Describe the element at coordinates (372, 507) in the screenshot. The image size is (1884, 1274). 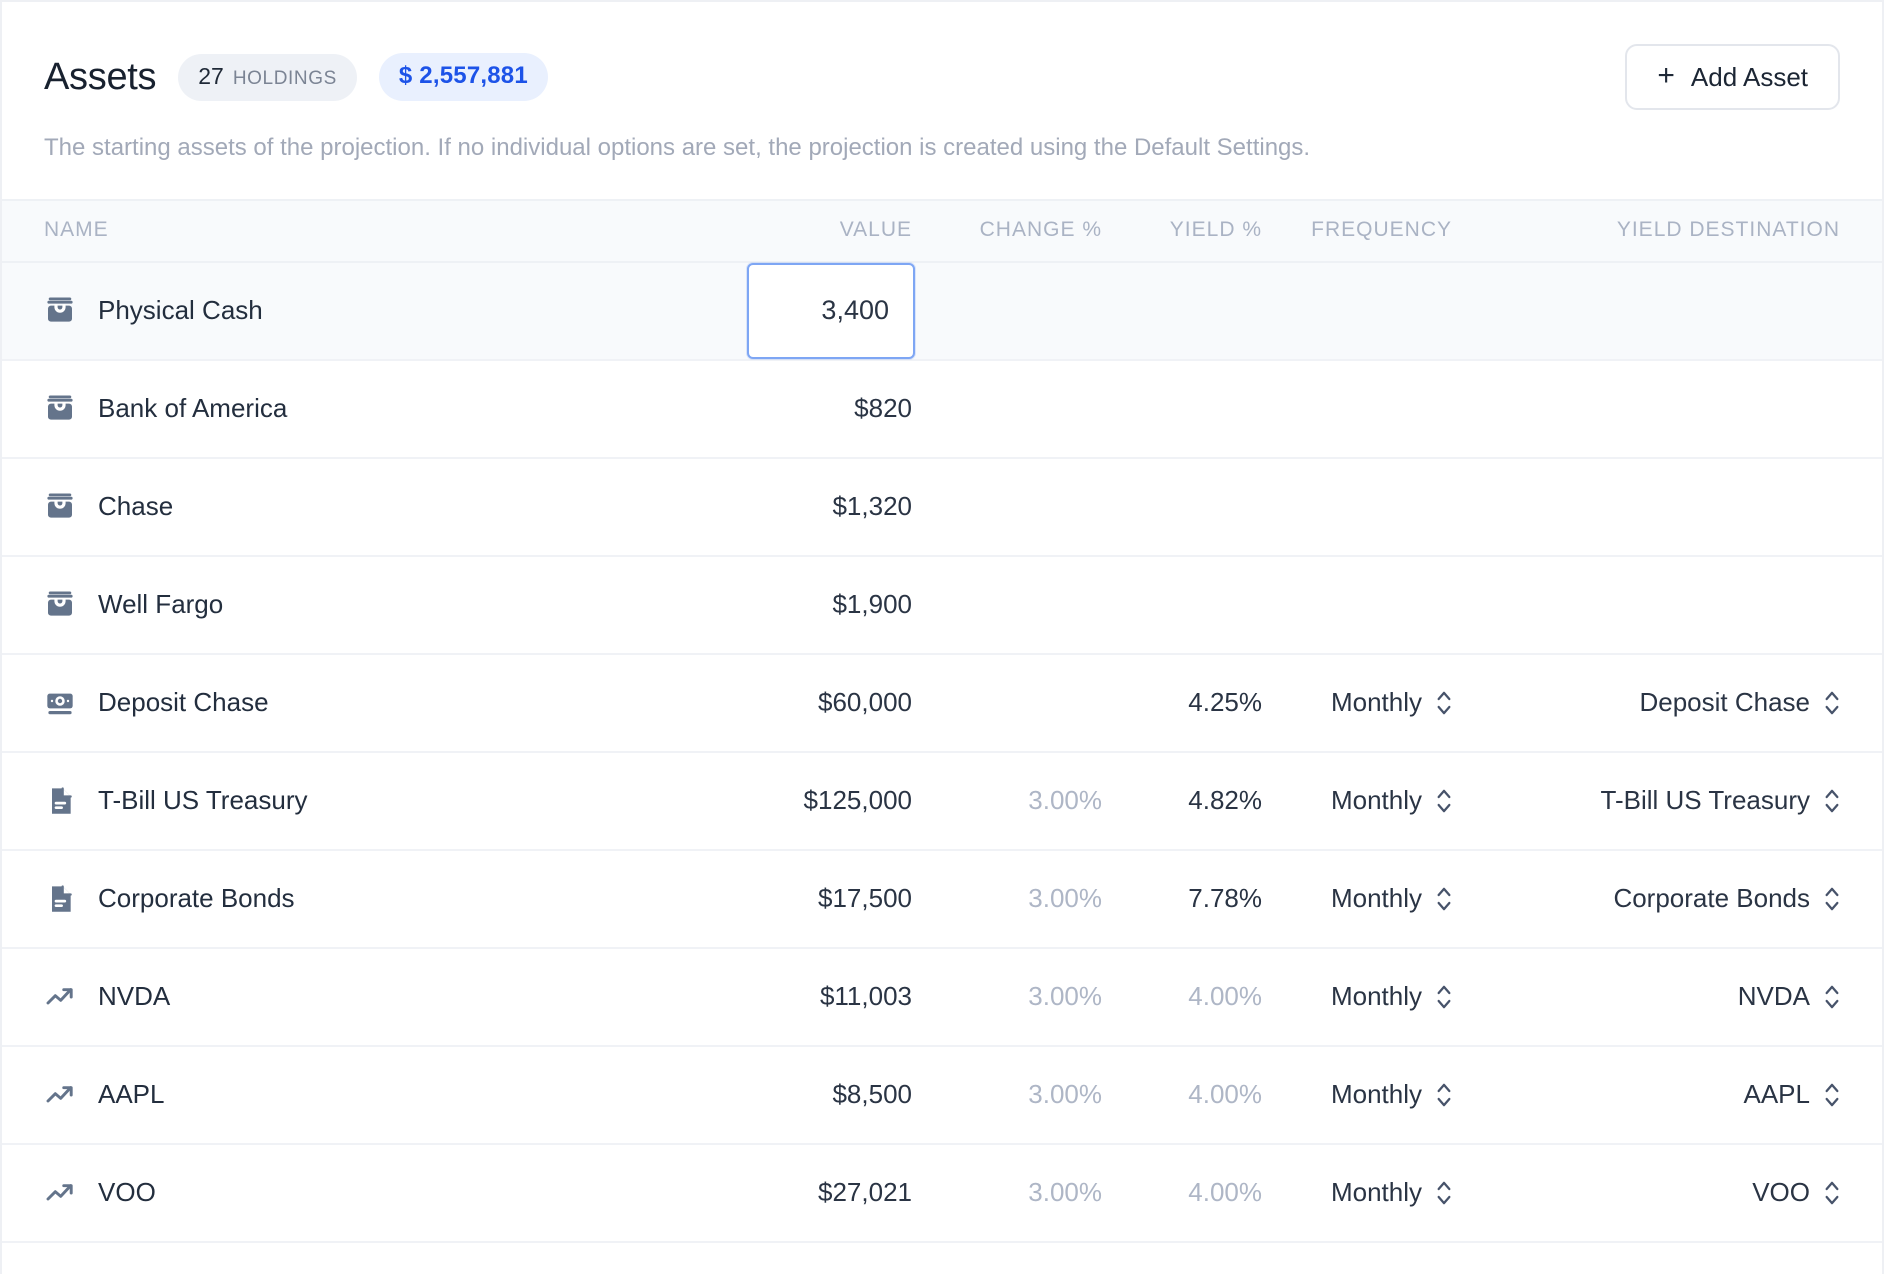
I see `asset-name-cell: Chase` at that location.